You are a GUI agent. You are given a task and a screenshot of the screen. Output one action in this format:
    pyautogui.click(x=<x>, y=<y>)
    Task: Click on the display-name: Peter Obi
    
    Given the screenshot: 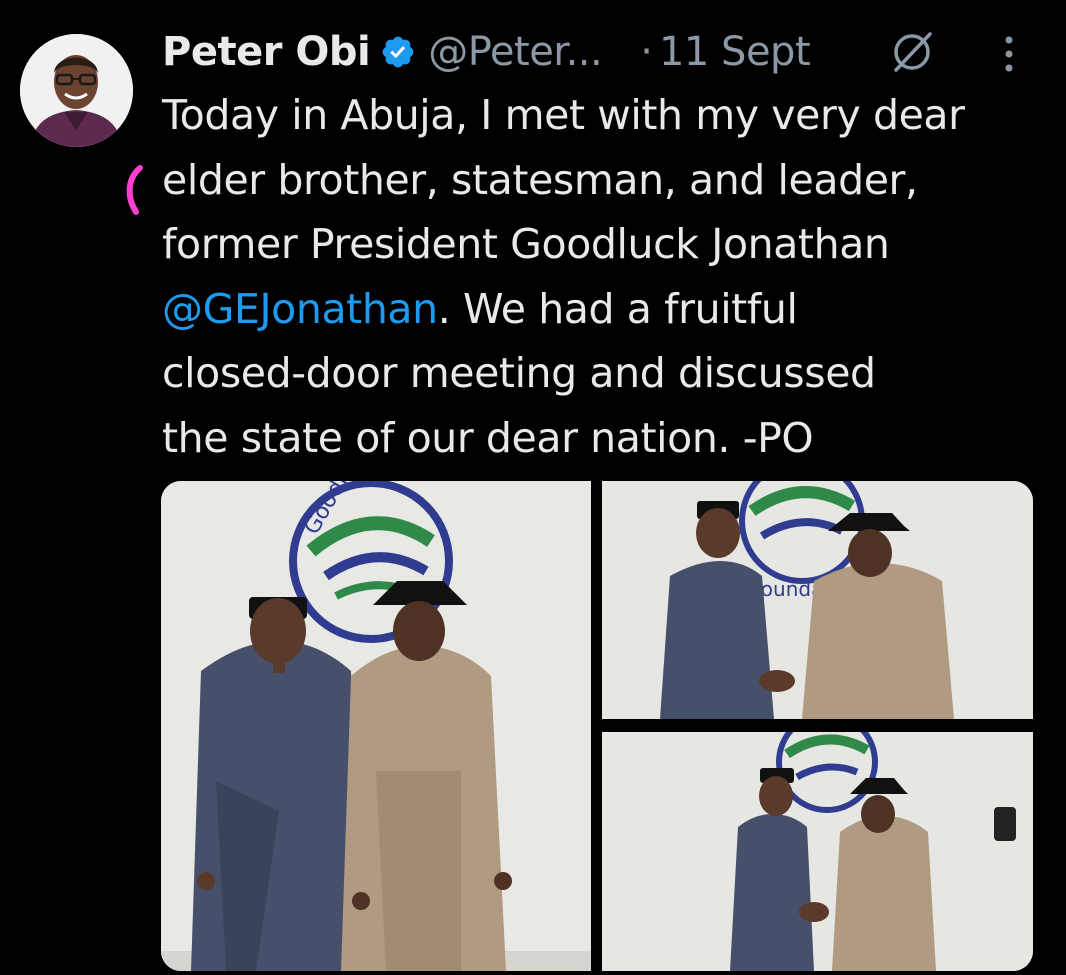 What is the action you would take?
    pyautogui.click(x=266, y=52)
    